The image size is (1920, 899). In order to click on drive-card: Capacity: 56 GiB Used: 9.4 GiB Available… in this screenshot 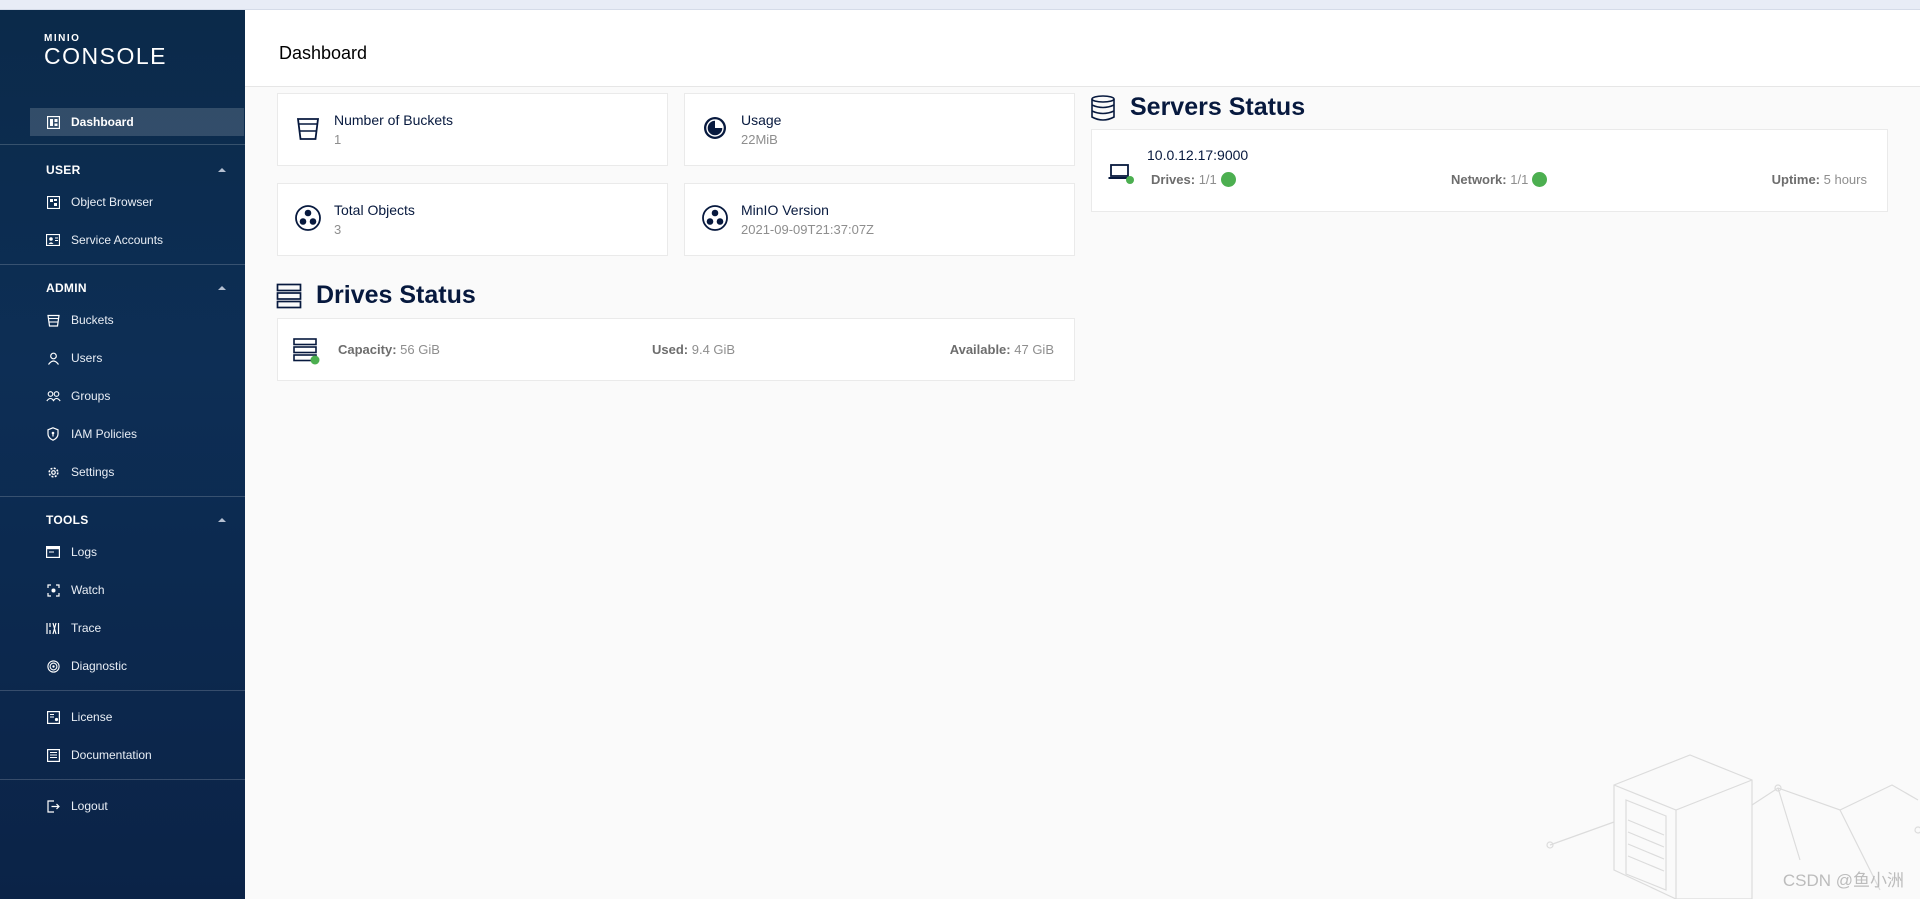, I will do `click(676, 349)`.